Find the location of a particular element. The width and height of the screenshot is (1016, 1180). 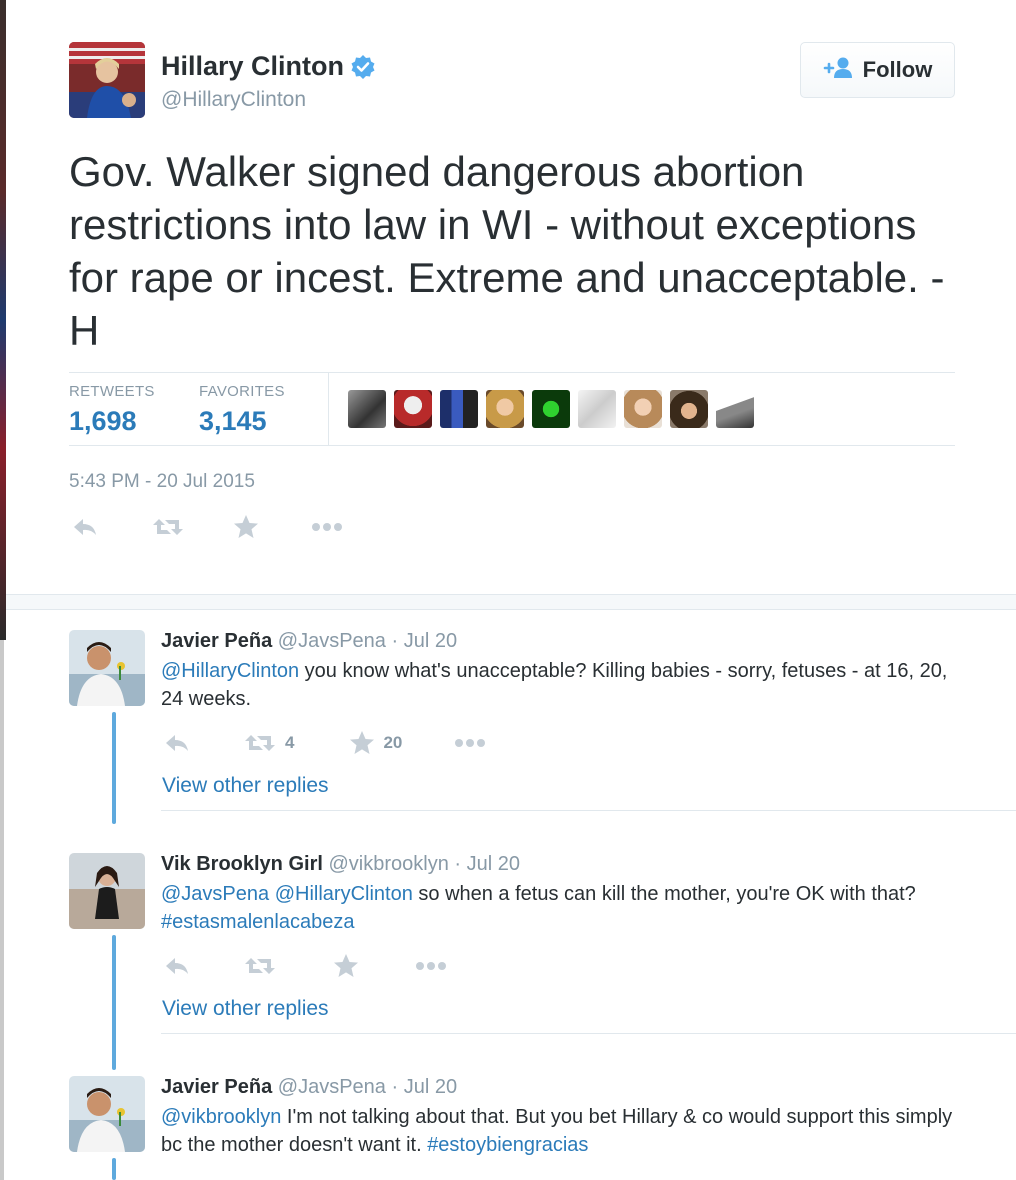

retweets-stat: RETWEETS 1,698 is located at coordinates (112, 410).